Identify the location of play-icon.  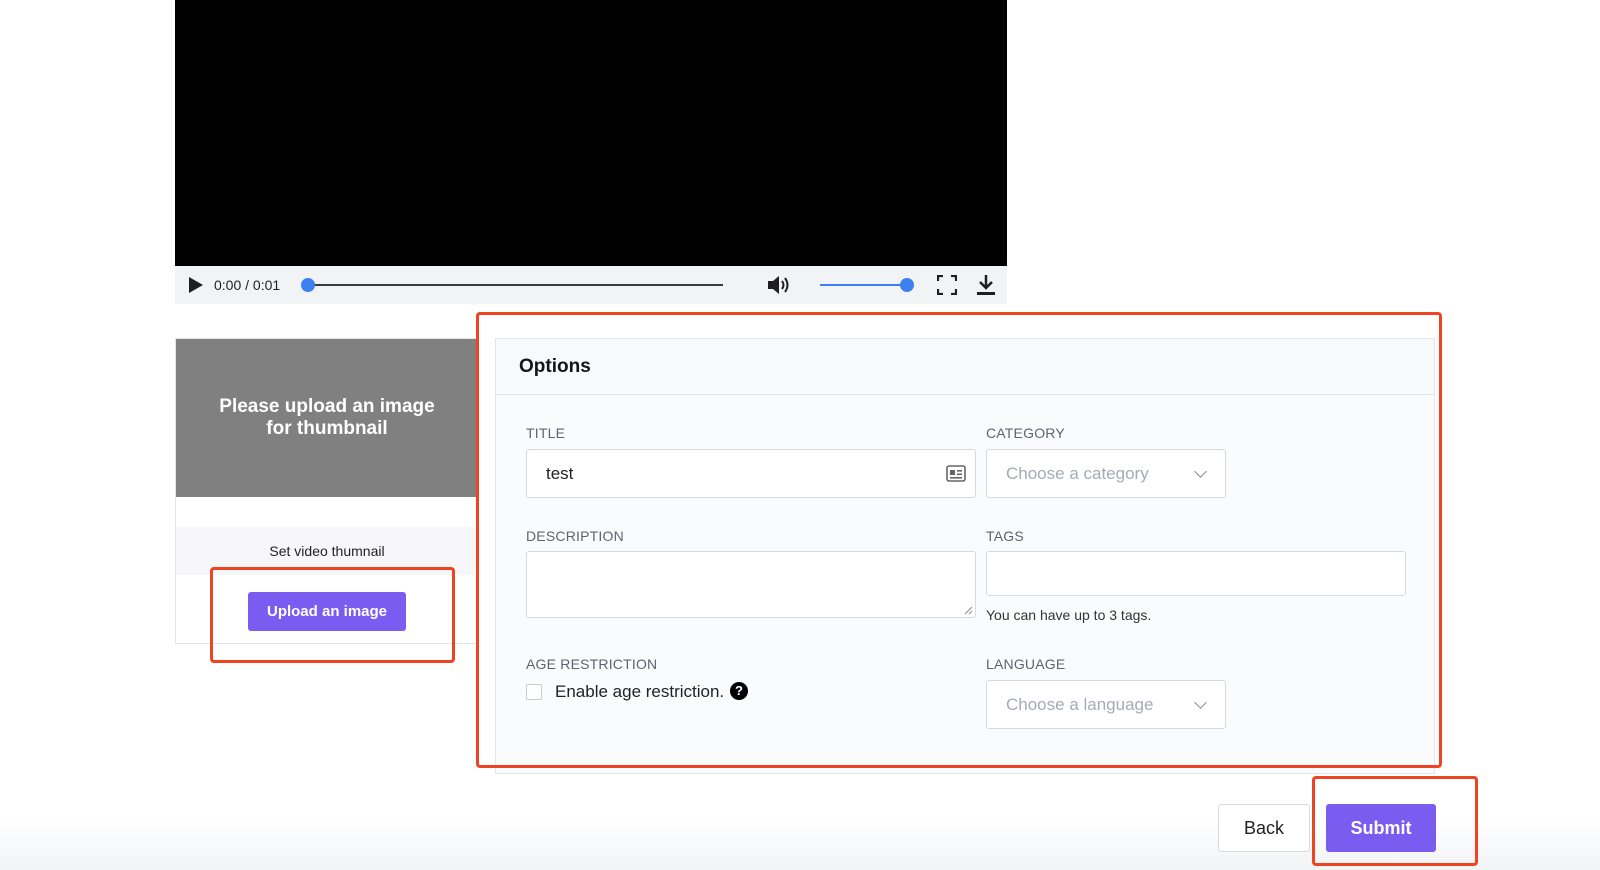
(196, 285).